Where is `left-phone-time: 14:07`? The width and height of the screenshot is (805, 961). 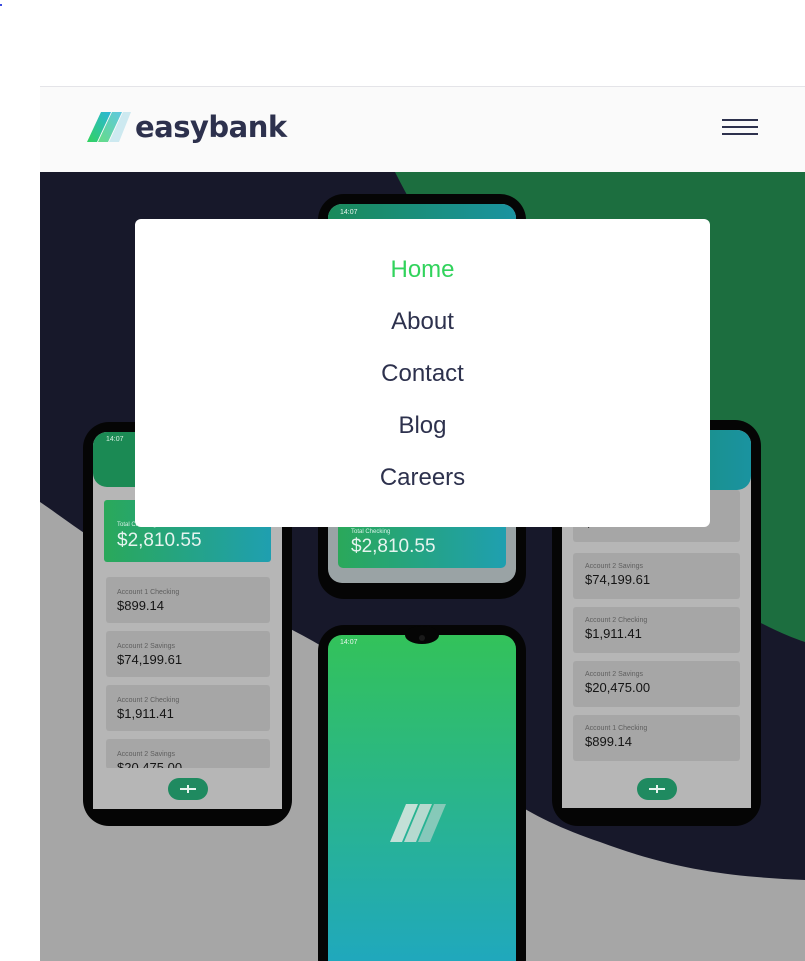 left-phone-time: 14:07 is located at coordinates (115, 439).